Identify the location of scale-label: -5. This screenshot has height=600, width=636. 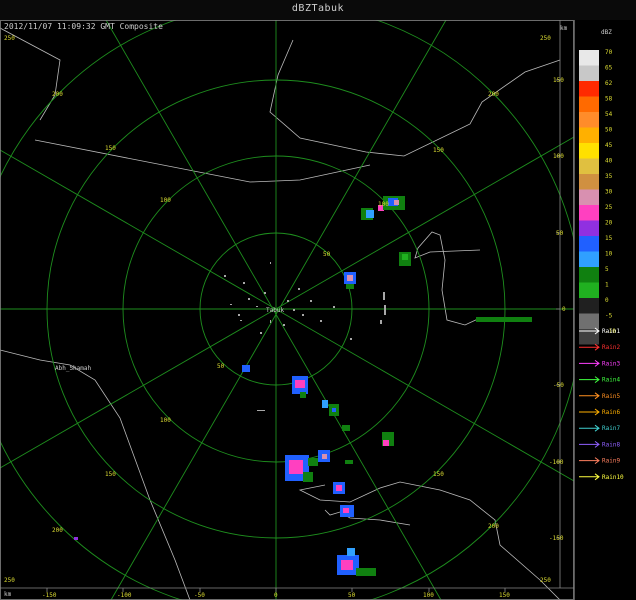
(609, 316).